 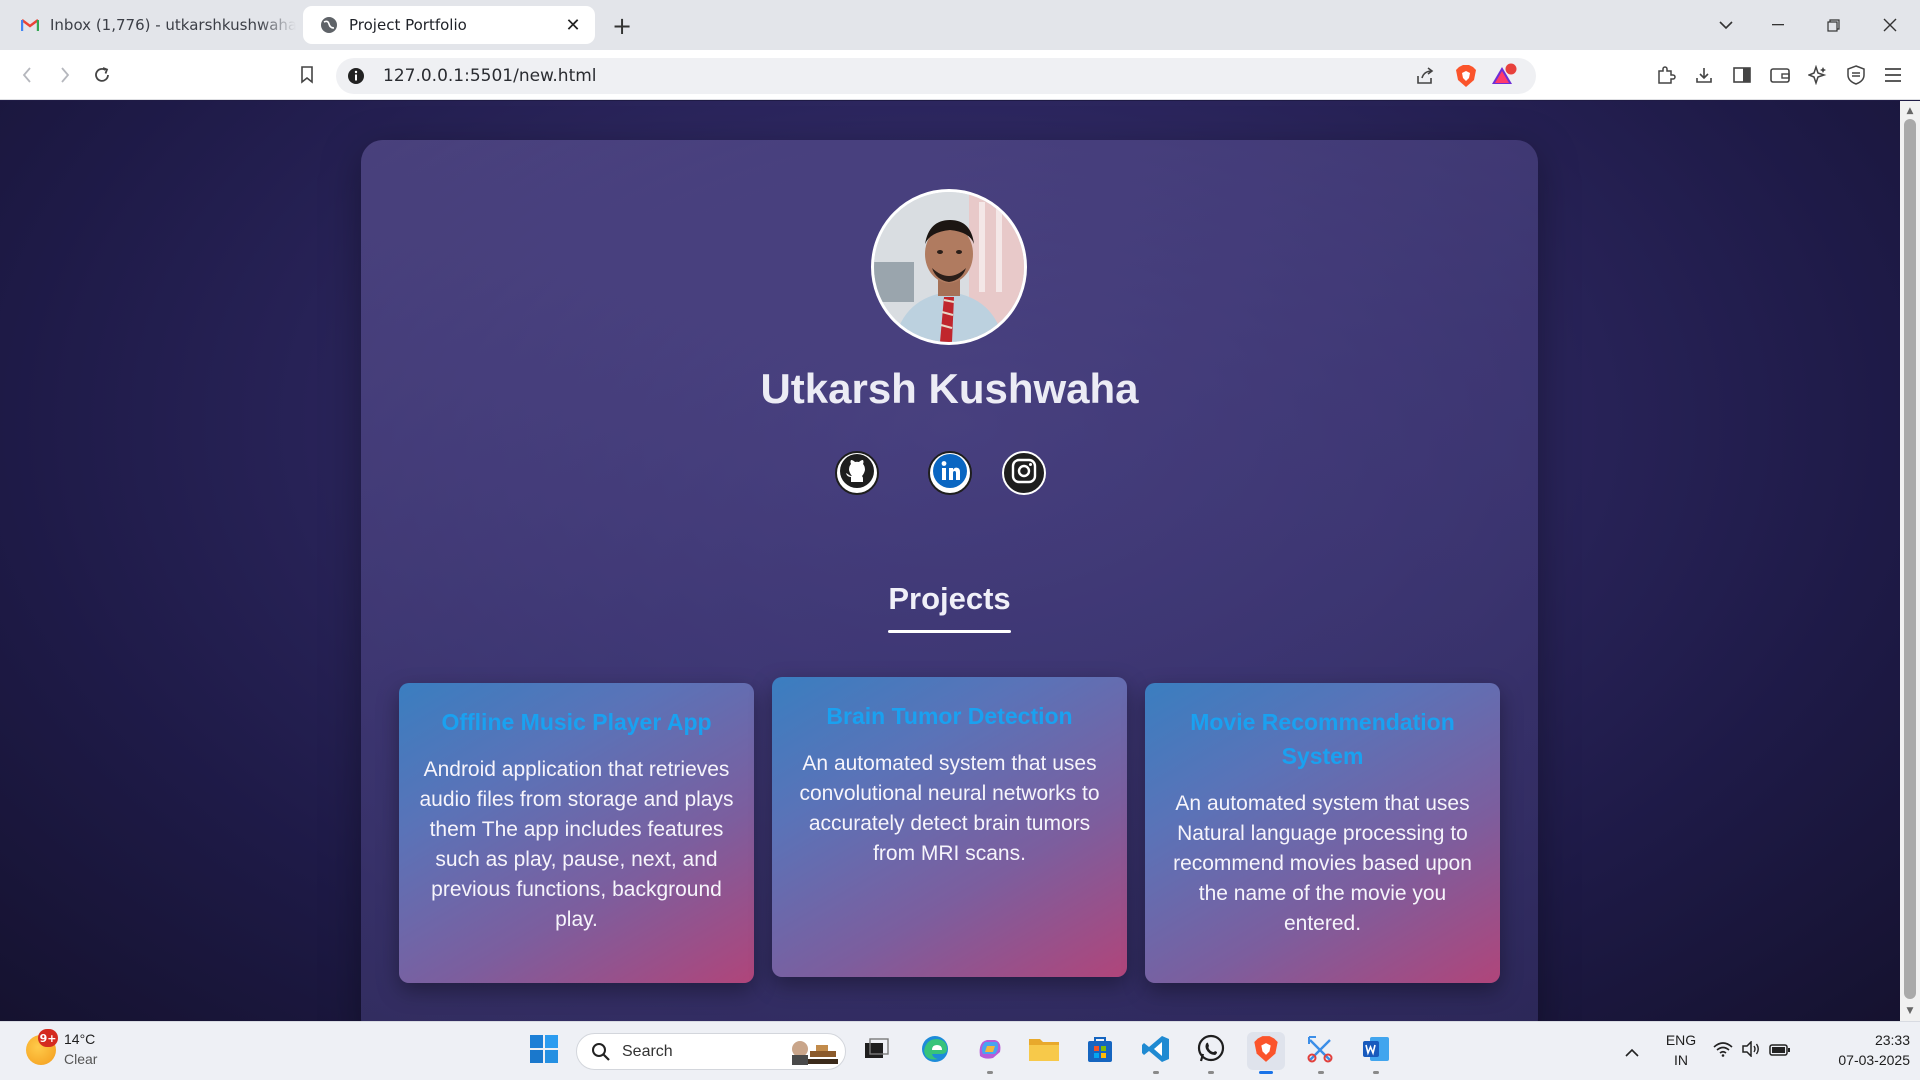 I want to click on github-icon, so click(x=857, y=473).